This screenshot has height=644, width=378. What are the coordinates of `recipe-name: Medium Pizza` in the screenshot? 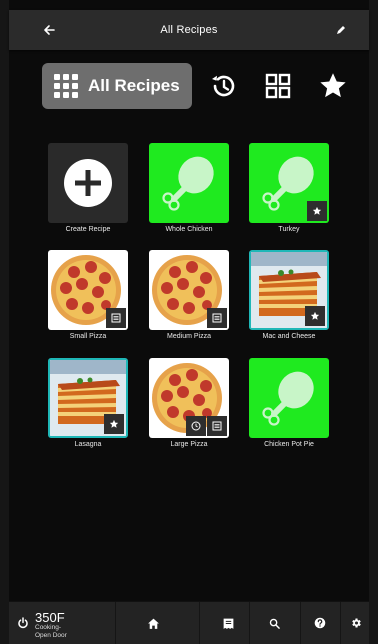 It's located at (189, 336).